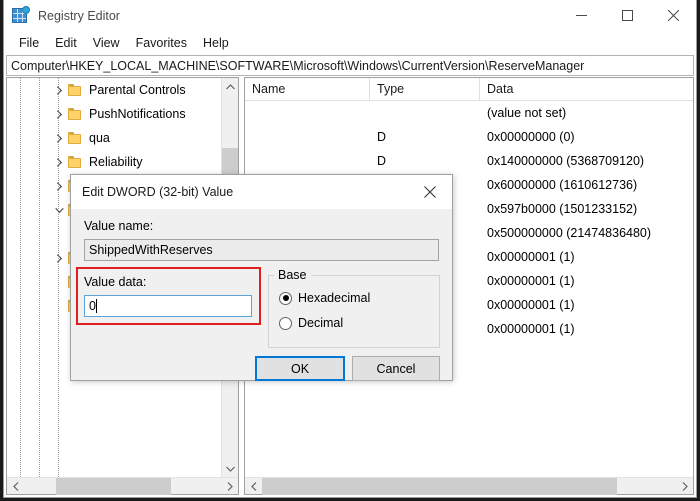  Describe the element at coordinates (334, 298) in the screenshot. I see `radio-hexadecimal-label: Hexadecimal` at that location.